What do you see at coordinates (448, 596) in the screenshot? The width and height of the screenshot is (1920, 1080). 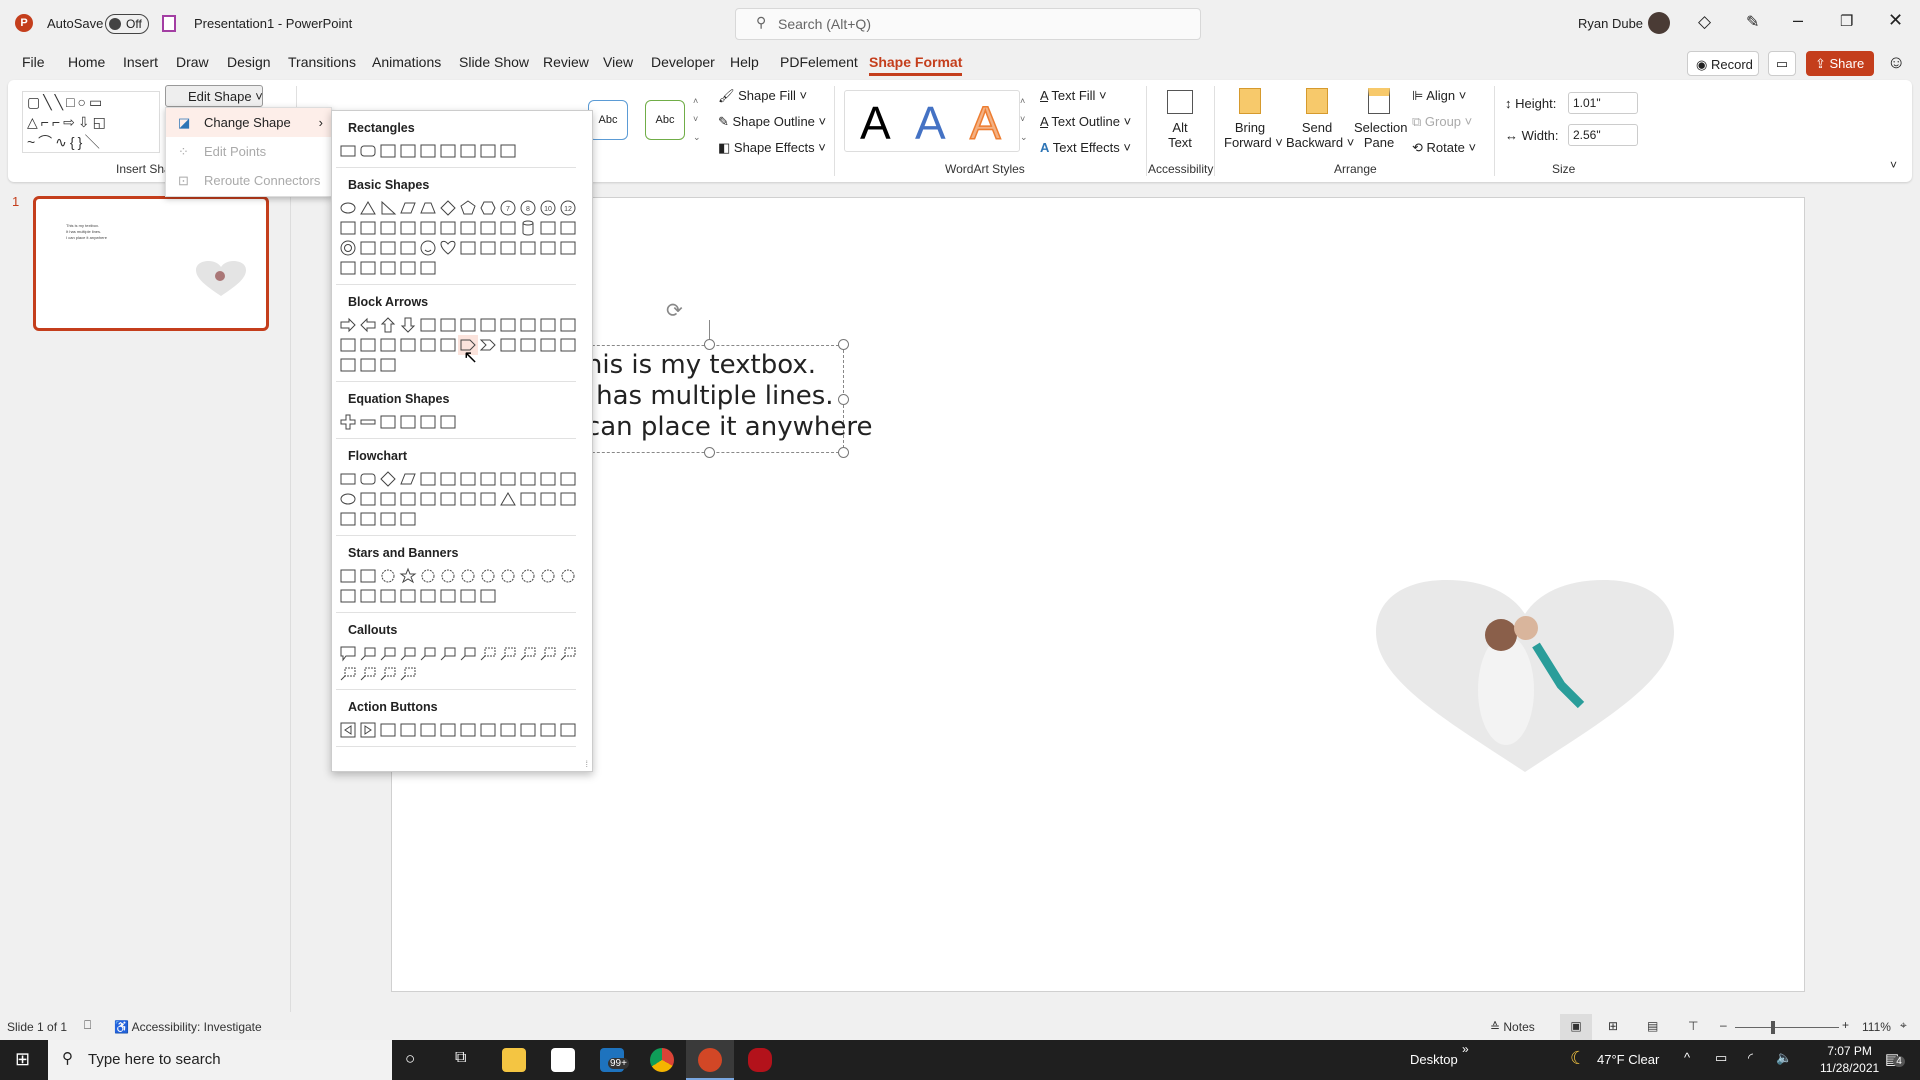 I see `shape-scrollh-icon` at bounding box center [448, 596].